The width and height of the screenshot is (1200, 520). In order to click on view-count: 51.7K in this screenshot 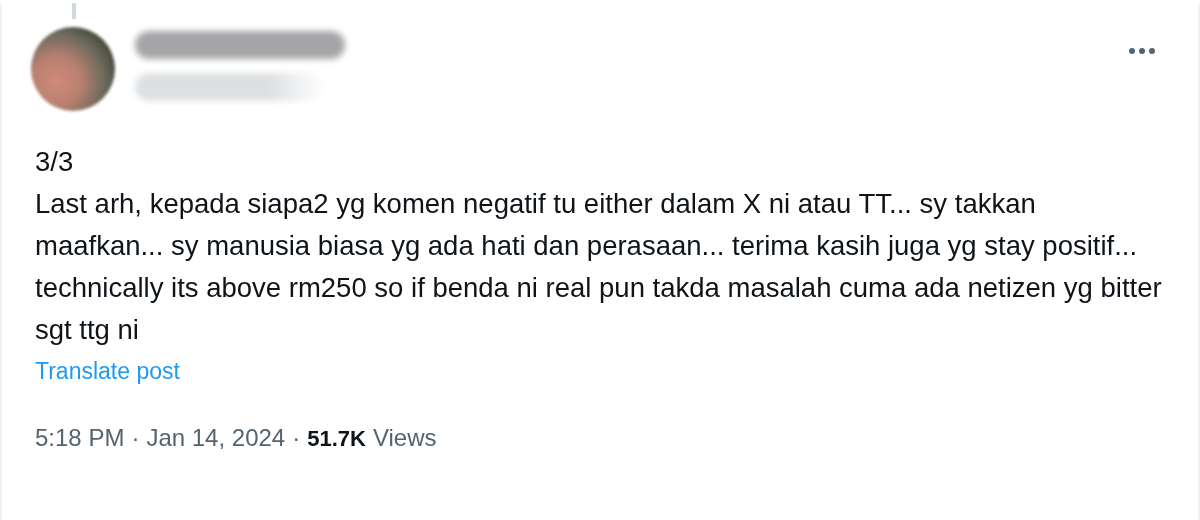, I will do `click(336, 439)`.